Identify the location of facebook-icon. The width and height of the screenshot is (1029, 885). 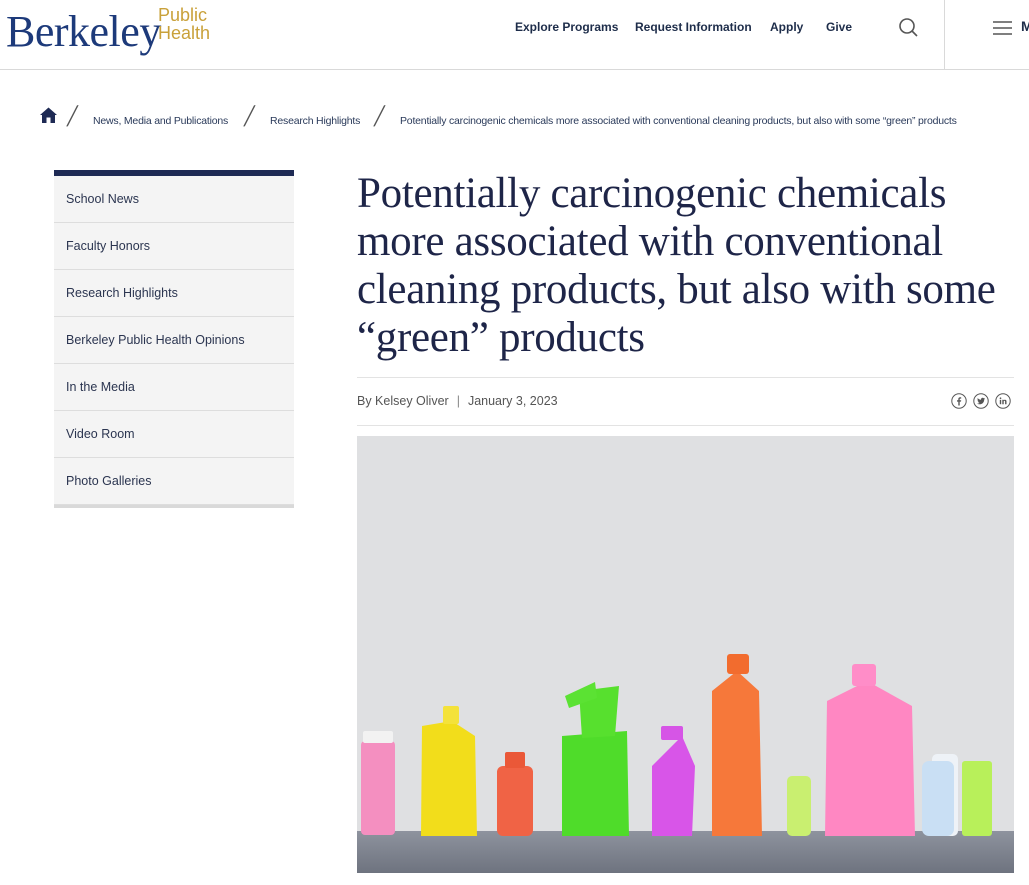
(959, 401).